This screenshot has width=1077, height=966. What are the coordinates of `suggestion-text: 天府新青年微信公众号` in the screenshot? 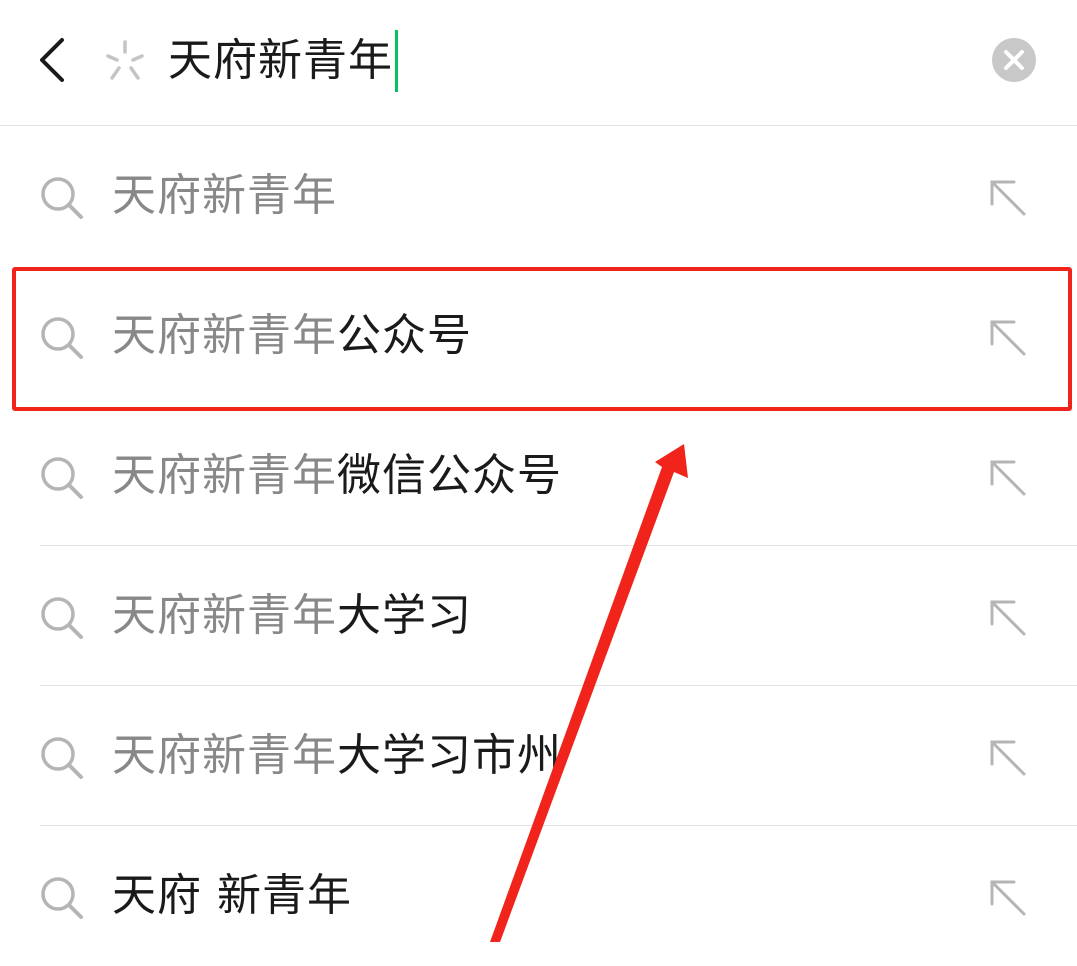 It's located at (337, 476).